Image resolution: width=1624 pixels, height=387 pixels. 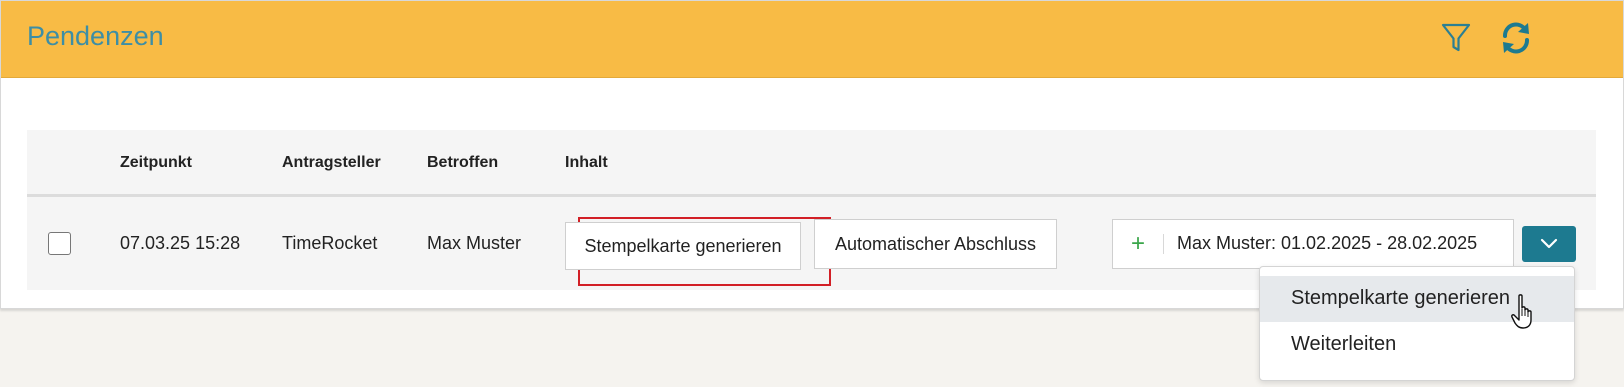 What do you see at coordinates (935, 244) in the screenshot?
I see `automatischer-abschluss-button: Automatischer Abschluss` at bounding box center [935, 244].